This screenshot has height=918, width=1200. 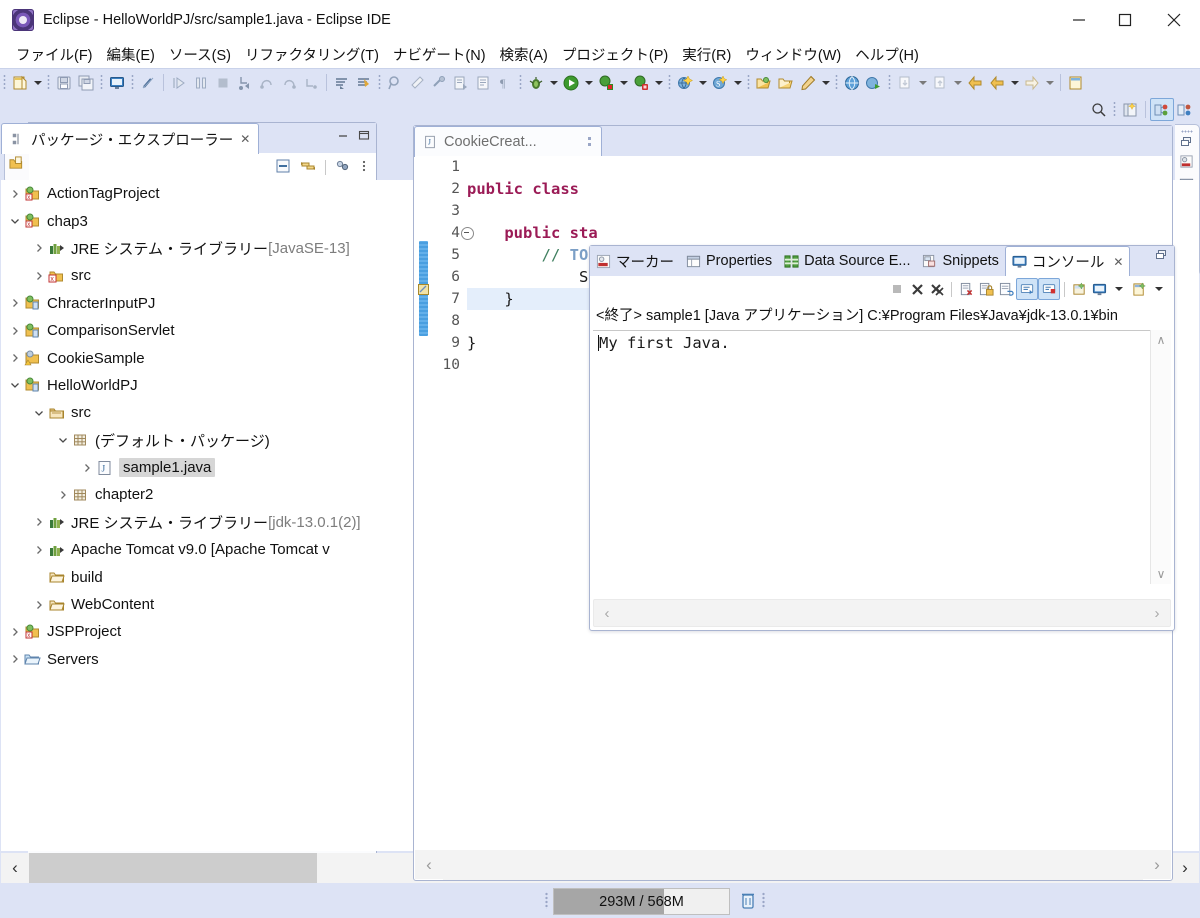 What do you see at coordinates (937, 289) in the screenshot?
I see `remove-all-terminated-icon` at bounding box center [937, 289].